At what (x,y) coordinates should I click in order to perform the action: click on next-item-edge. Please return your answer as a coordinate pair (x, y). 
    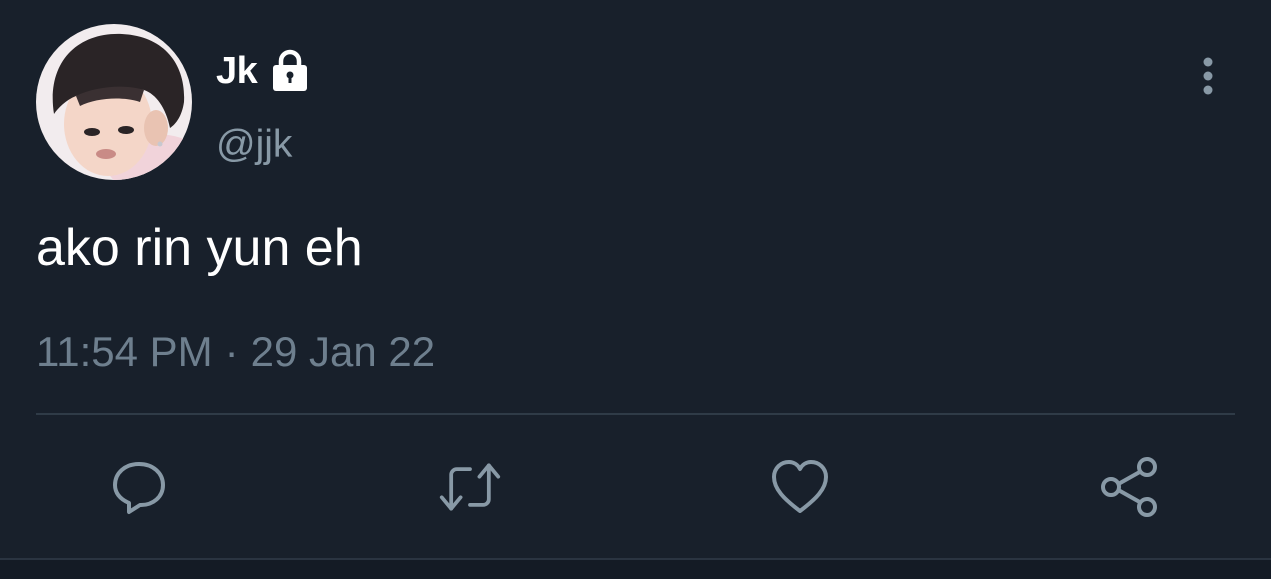
    Looking at the image, I should click on (635, 569).